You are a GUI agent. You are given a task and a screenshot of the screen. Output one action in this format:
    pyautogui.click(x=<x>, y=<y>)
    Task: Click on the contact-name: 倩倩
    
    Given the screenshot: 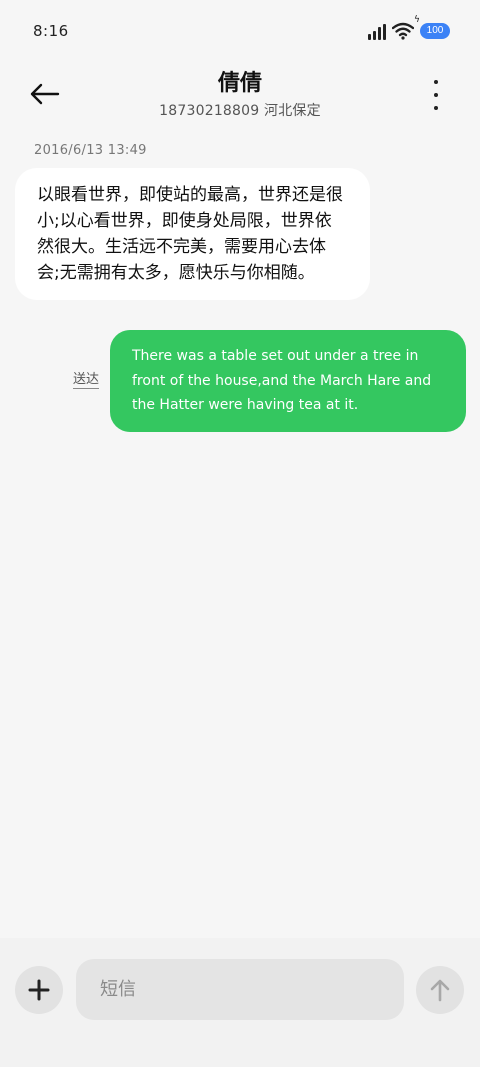 What is the action you would take?
    pyautogui.click(x=239, y=83)
    